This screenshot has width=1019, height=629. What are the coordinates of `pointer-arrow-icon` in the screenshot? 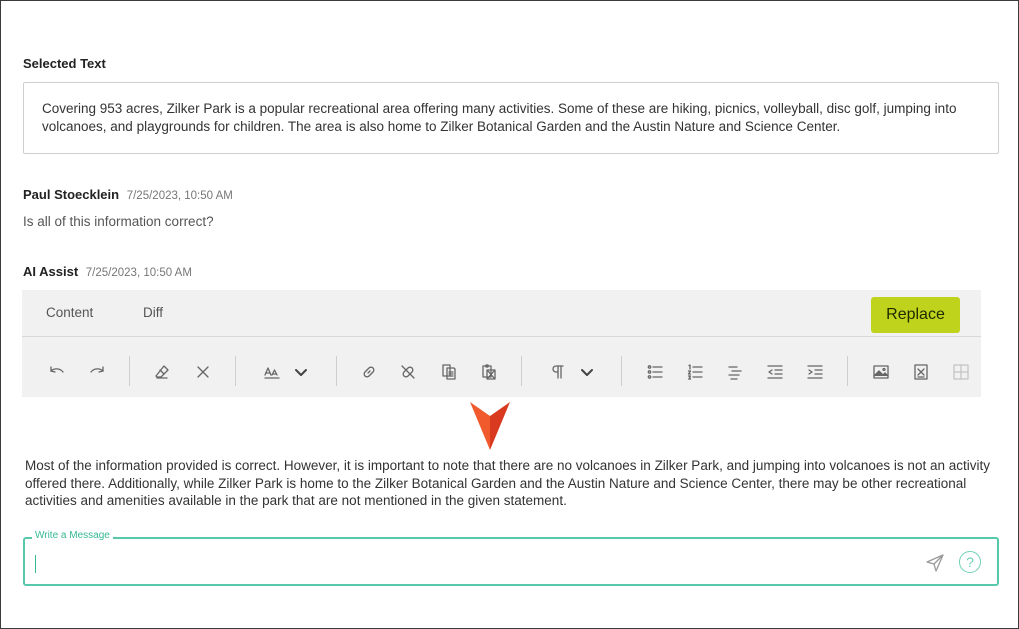 It's located at (490, 426).